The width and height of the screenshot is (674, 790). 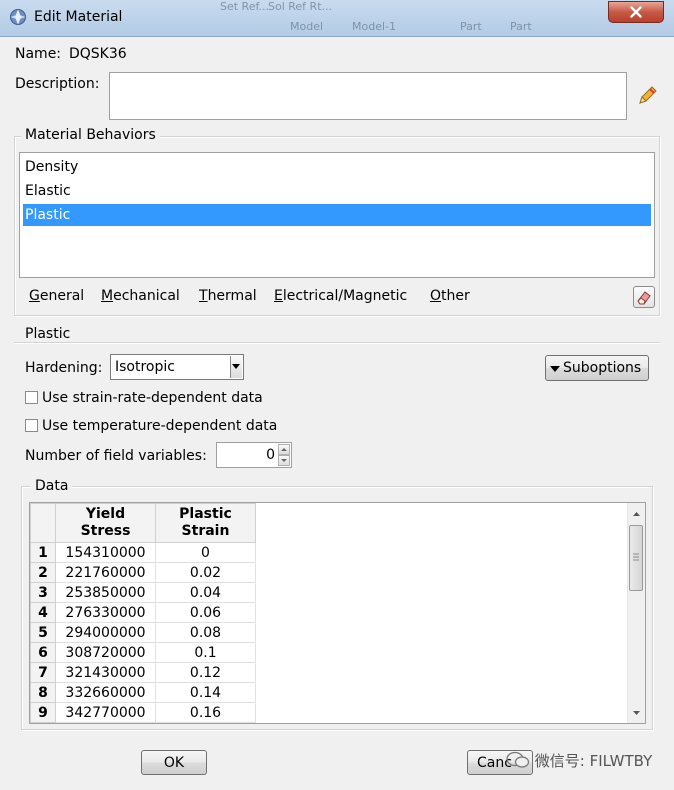 What do you see at coordinates (340, 296) in the screenshot?
I see `menu-electrical-magnetic: Electrical/Magnetic` at bounding box center [340, 296].